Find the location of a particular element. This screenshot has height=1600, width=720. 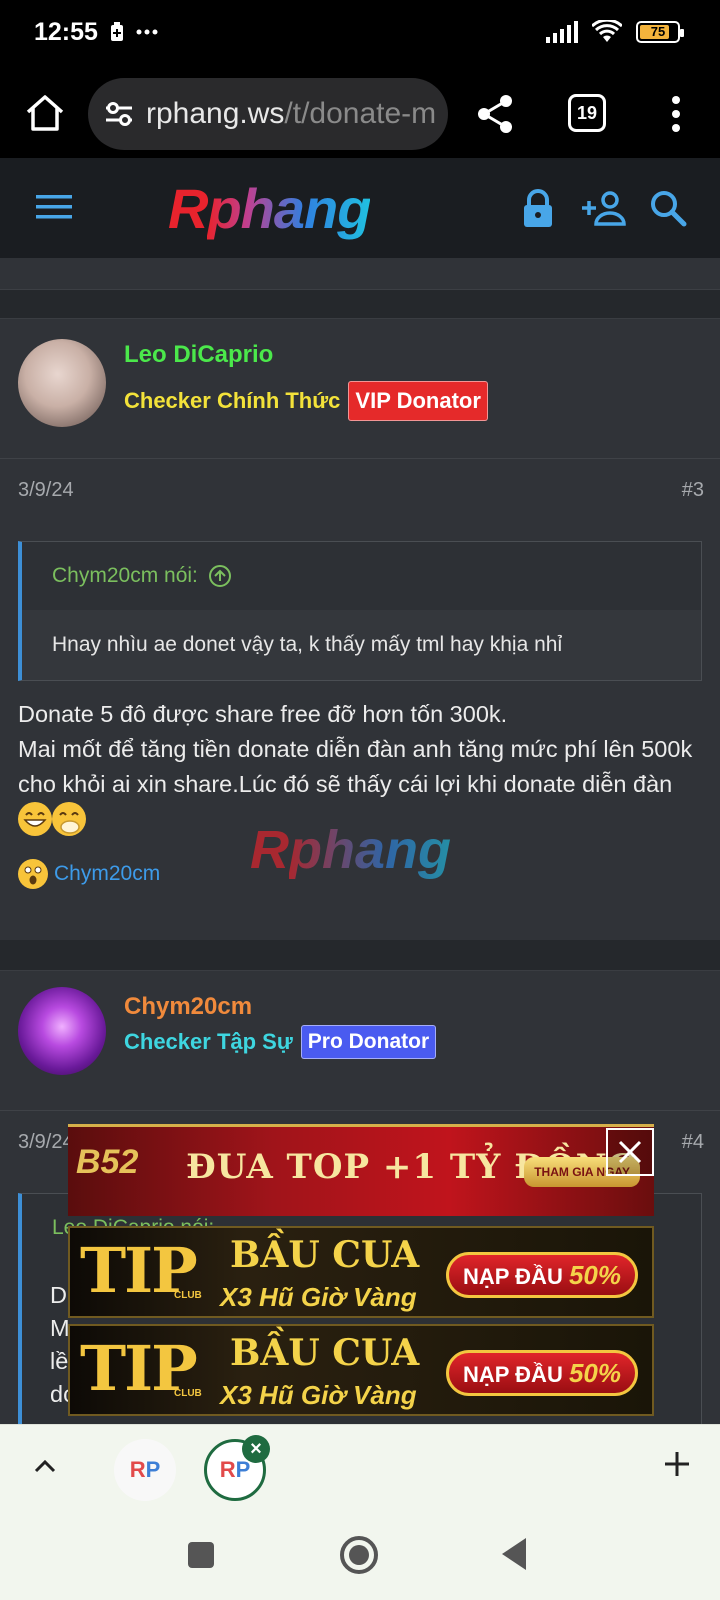

more-notifications-icon is located at coordinates (147, 32).